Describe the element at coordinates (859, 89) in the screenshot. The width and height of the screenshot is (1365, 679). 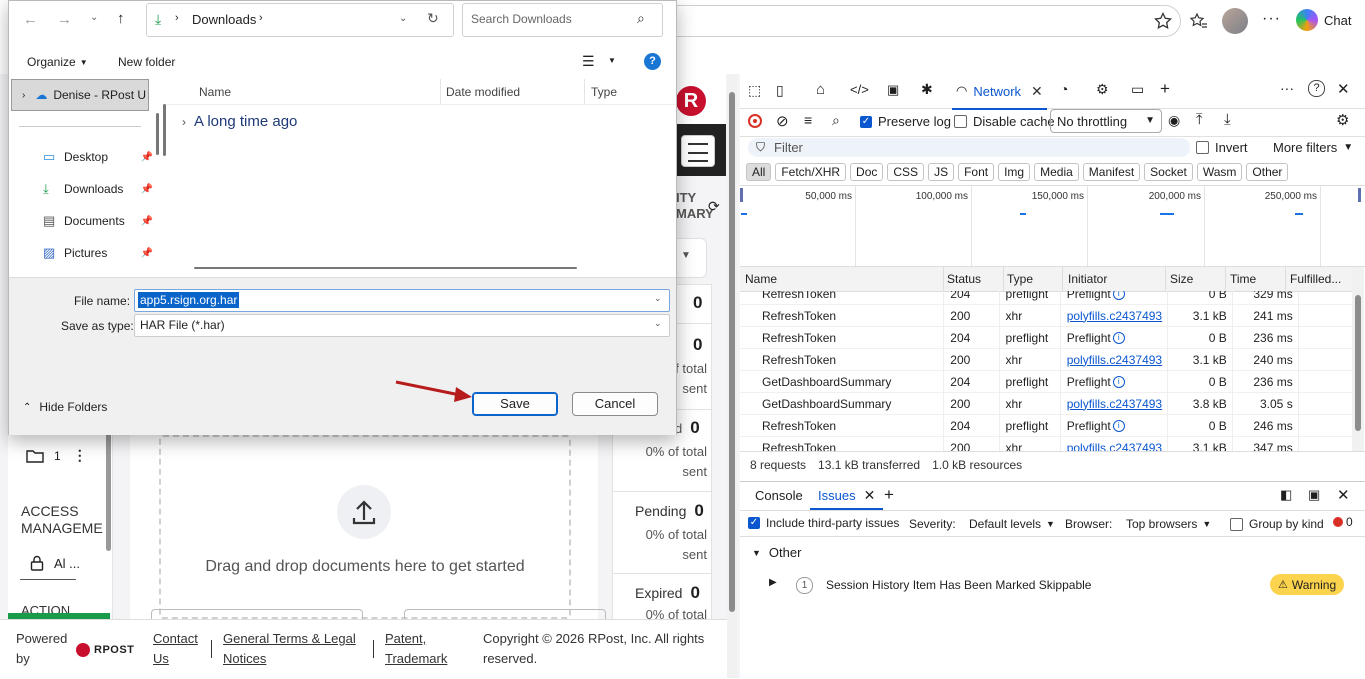
I see `elements-icon: </>` at that location.